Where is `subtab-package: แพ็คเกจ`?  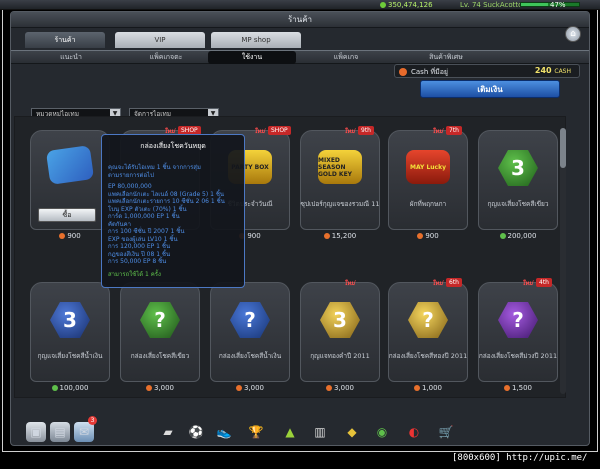 subtab-package: แพ็คเกจ is located at coordinates (346, 57).